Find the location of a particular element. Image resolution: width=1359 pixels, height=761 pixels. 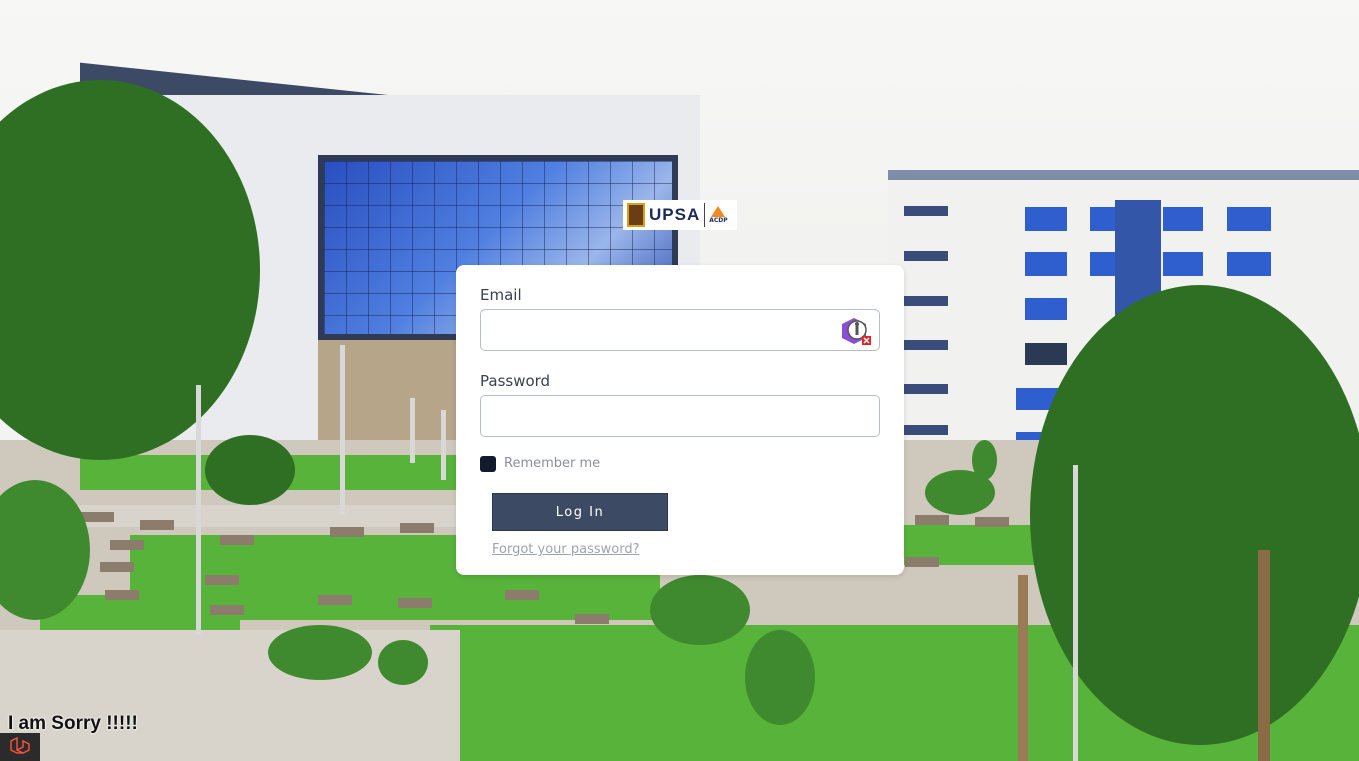

email-label: Email is located at coordinates (501, 295).